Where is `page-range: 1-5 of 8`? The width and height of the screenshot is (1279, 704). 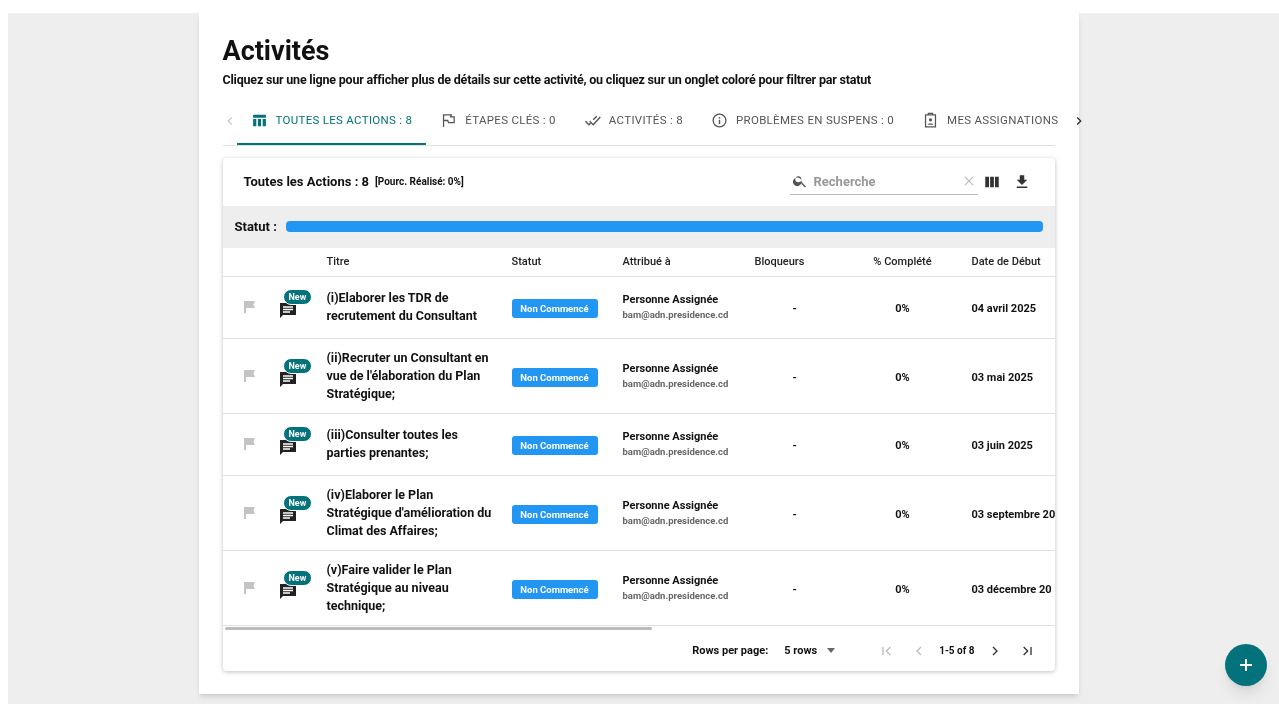
page-range: 1-5 of 8 is located at coordinates (957, 651).